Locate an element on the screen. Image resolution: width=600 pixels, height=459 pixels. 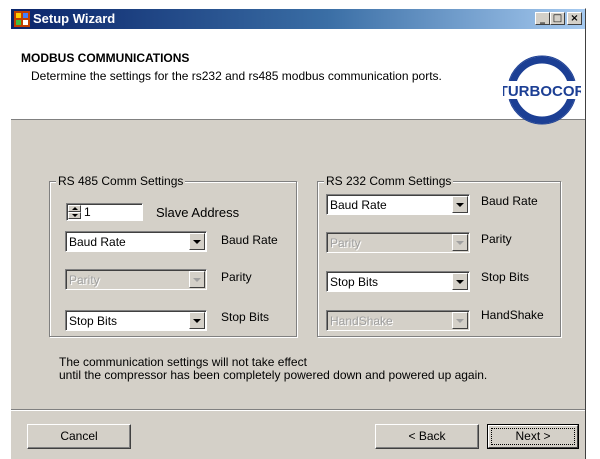
rs232-stop-bits-value: Stop Bits is located at coordinates (354, 282).